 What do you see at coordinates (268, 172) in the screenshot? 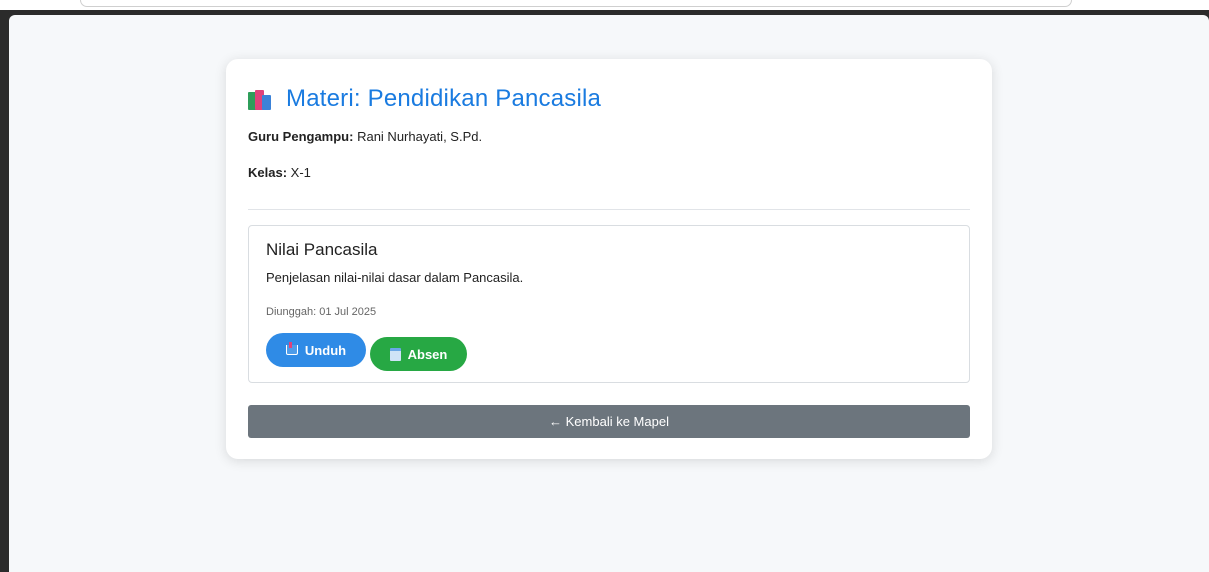
I see `class-label: Kelas:` at bounding box center [268, 172].